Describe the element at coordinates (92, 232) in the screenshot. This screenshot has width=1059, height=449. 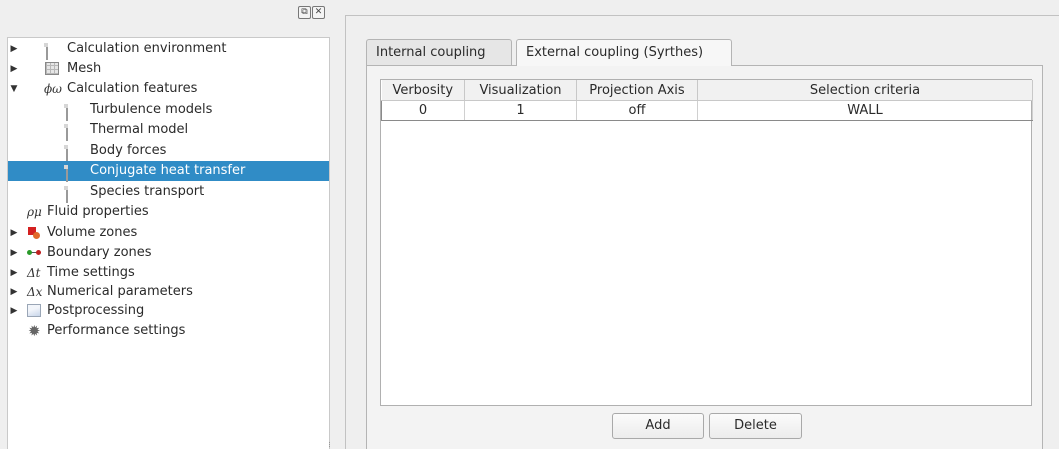
I see `tree-item-label: Volume zones` at that location.